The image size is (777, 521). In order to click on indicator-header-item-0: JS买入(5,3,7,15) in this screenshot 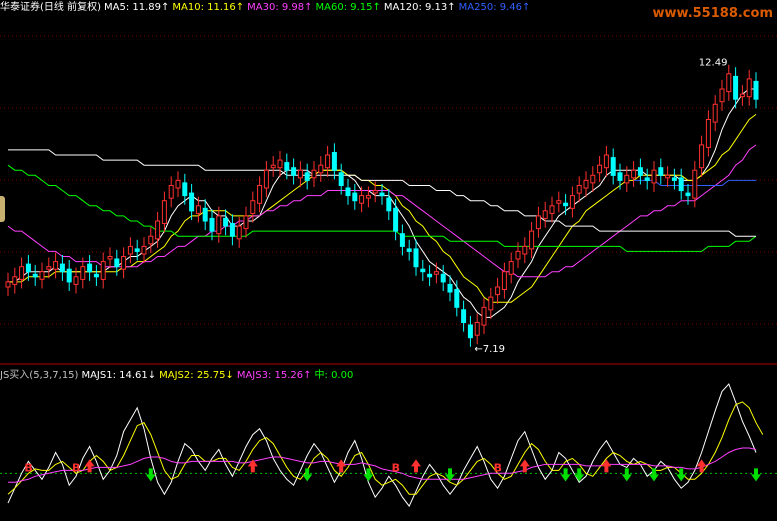, I will do `click(39, 375)`.